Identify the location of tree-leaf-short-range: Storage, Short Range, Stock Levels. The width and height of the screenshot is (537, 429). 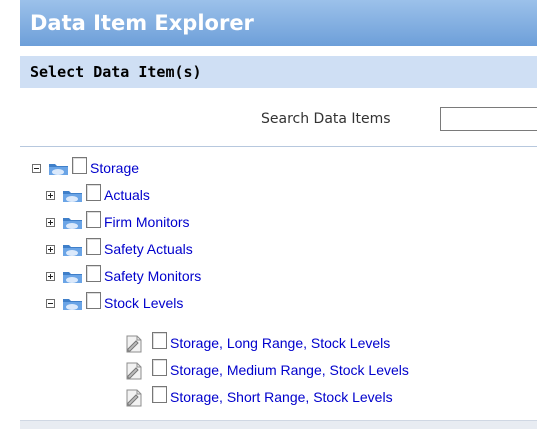
(329, 397).